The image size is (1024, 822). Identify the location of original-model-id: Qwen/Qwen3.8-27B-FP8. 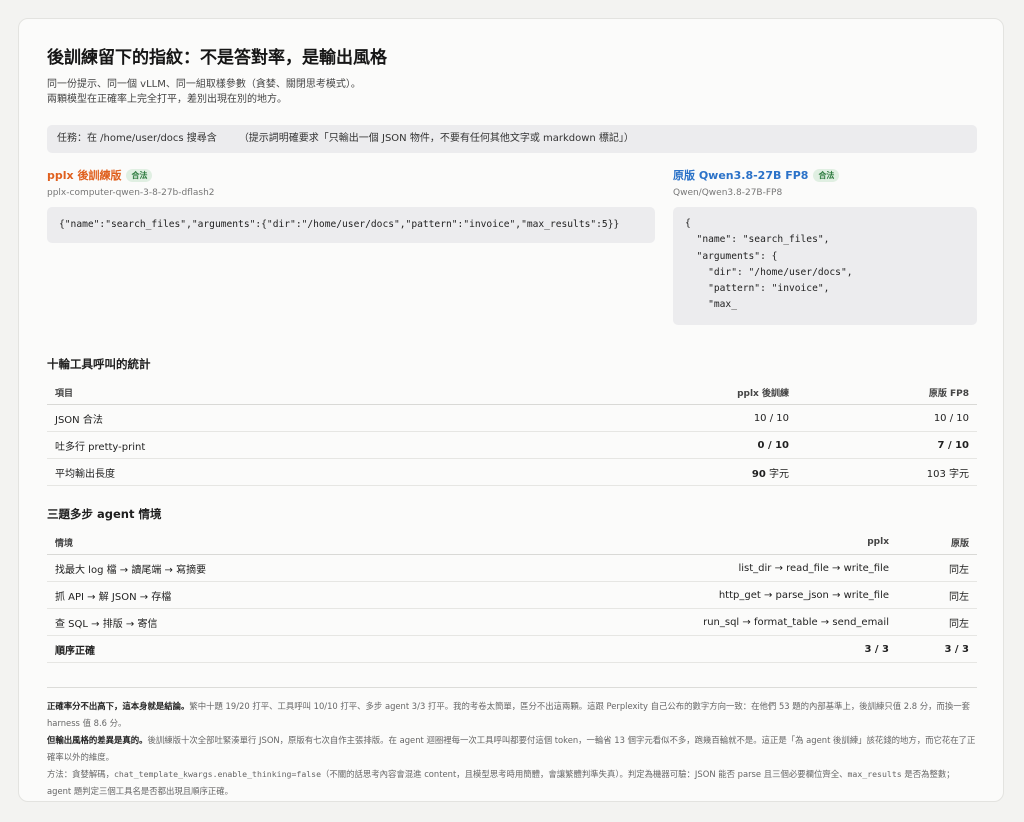
(728, 193).